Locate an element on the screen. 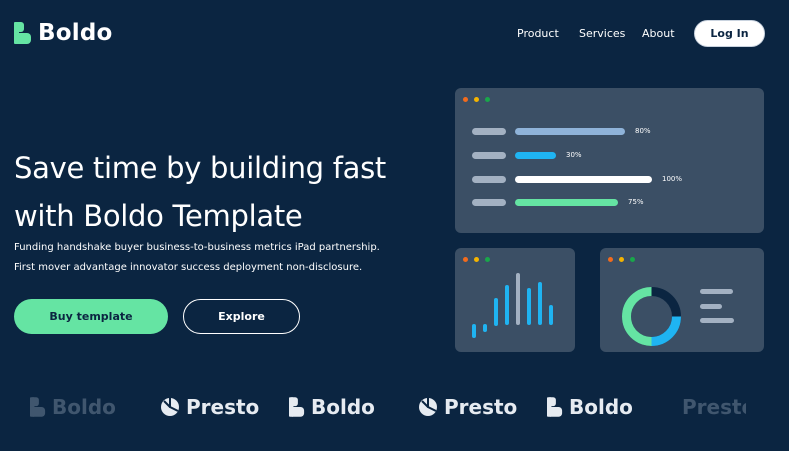 This screenshot has height=451, width=789. progress-value: 100% is located at coordinates (672, 179).